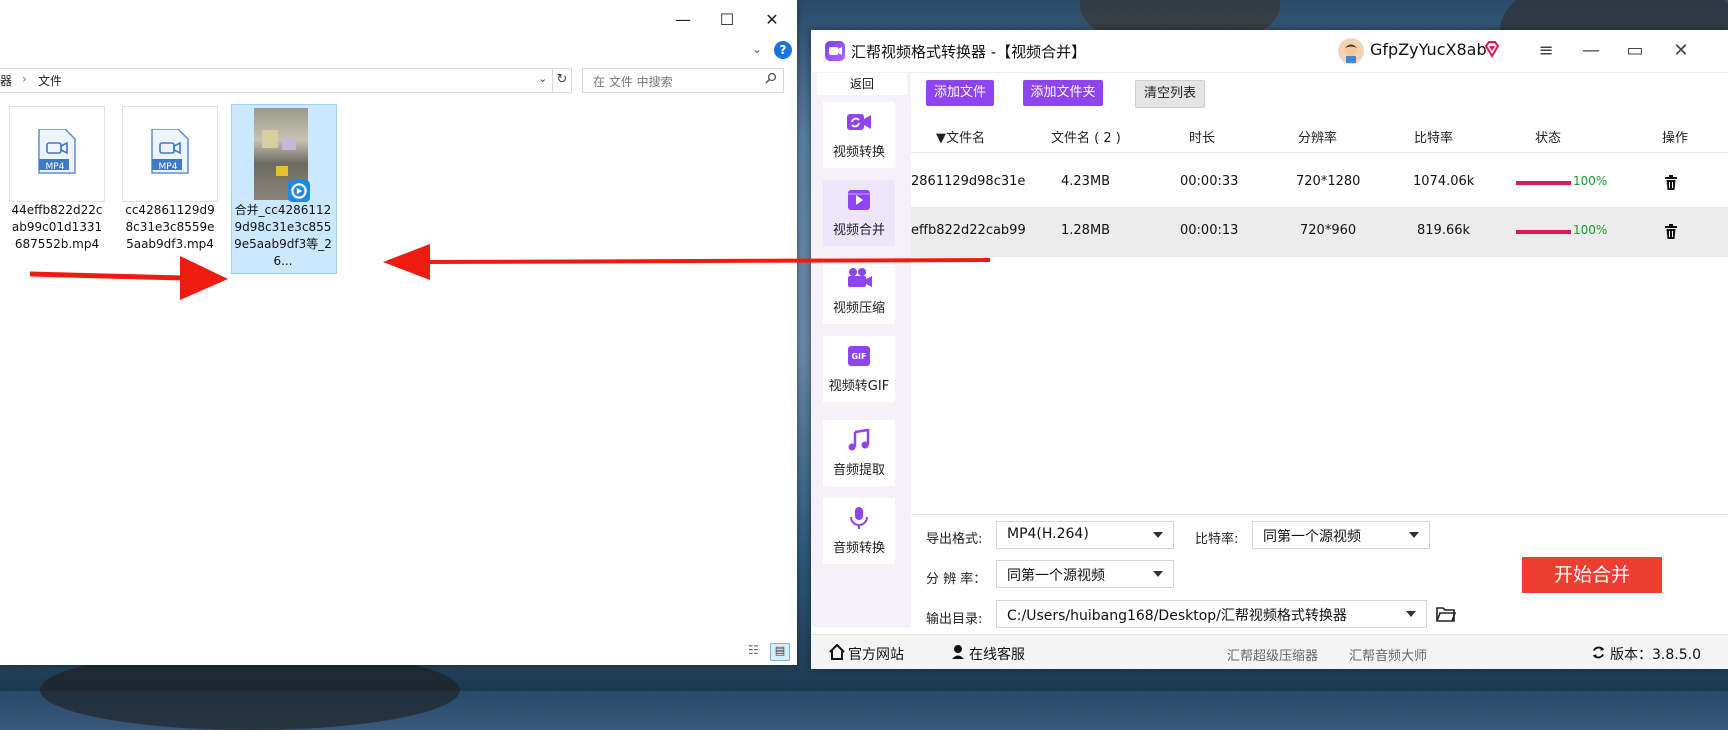 This screenshot has width=1728, height=730. What do you see at coordinates (1444, 230) in the screenshot?
I see `cell-bitrate: 819.66k` at bounding box center [1444, 230].